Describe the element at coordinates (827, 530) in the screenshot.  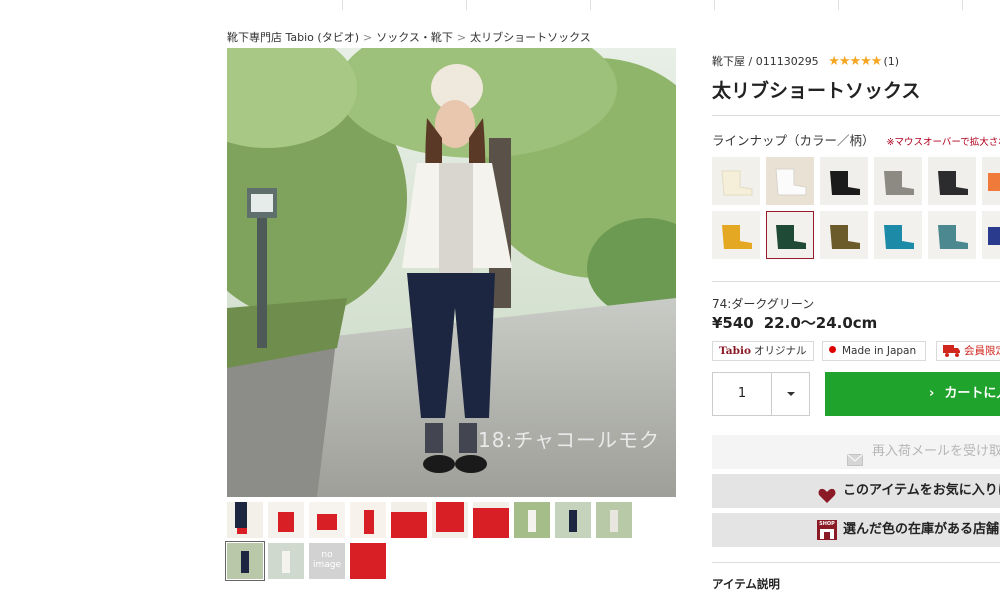
I see `shop-icon: SHOP` at that location.